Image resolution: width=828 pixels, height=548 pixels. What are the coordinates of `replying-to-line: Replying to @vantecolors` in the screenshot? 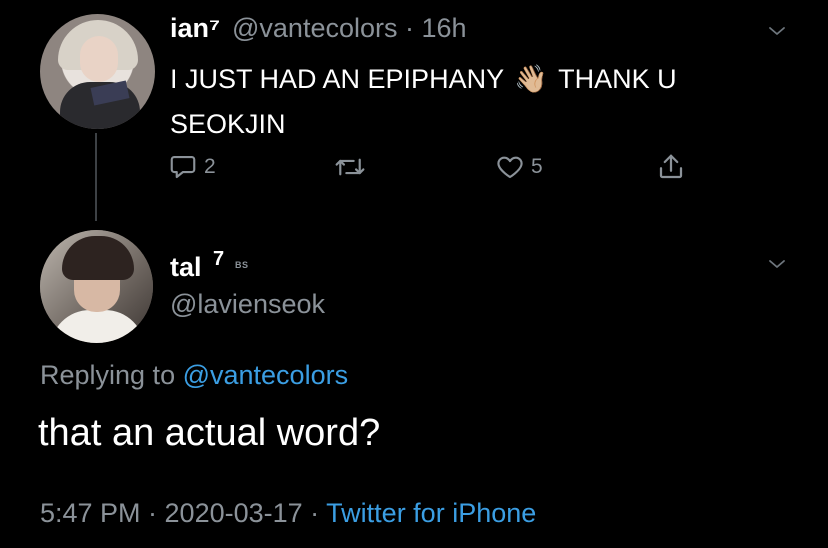 It's located at (194, 375).